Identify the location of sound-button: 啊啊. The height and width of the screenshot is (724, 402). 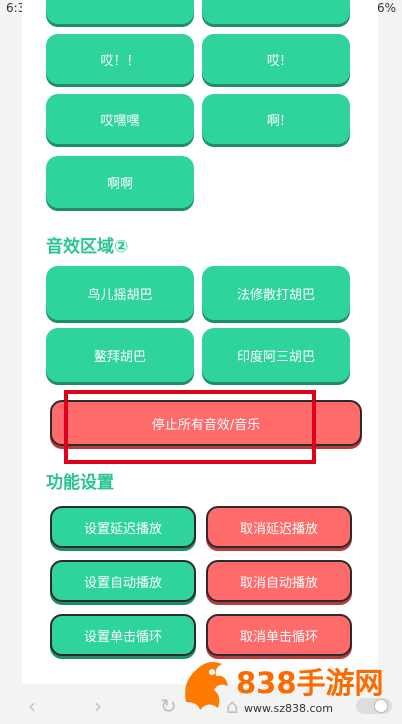
(120, 182).